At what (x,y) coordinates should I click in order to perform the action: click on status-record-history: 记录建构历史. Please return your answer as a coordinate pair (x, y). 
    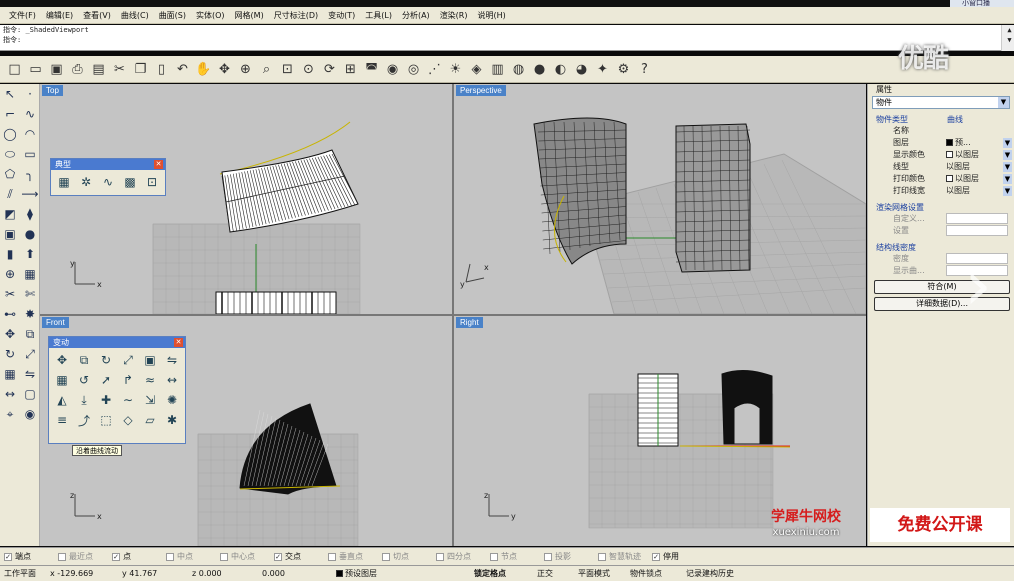
    Looking at the image, I should click on (710, 573).